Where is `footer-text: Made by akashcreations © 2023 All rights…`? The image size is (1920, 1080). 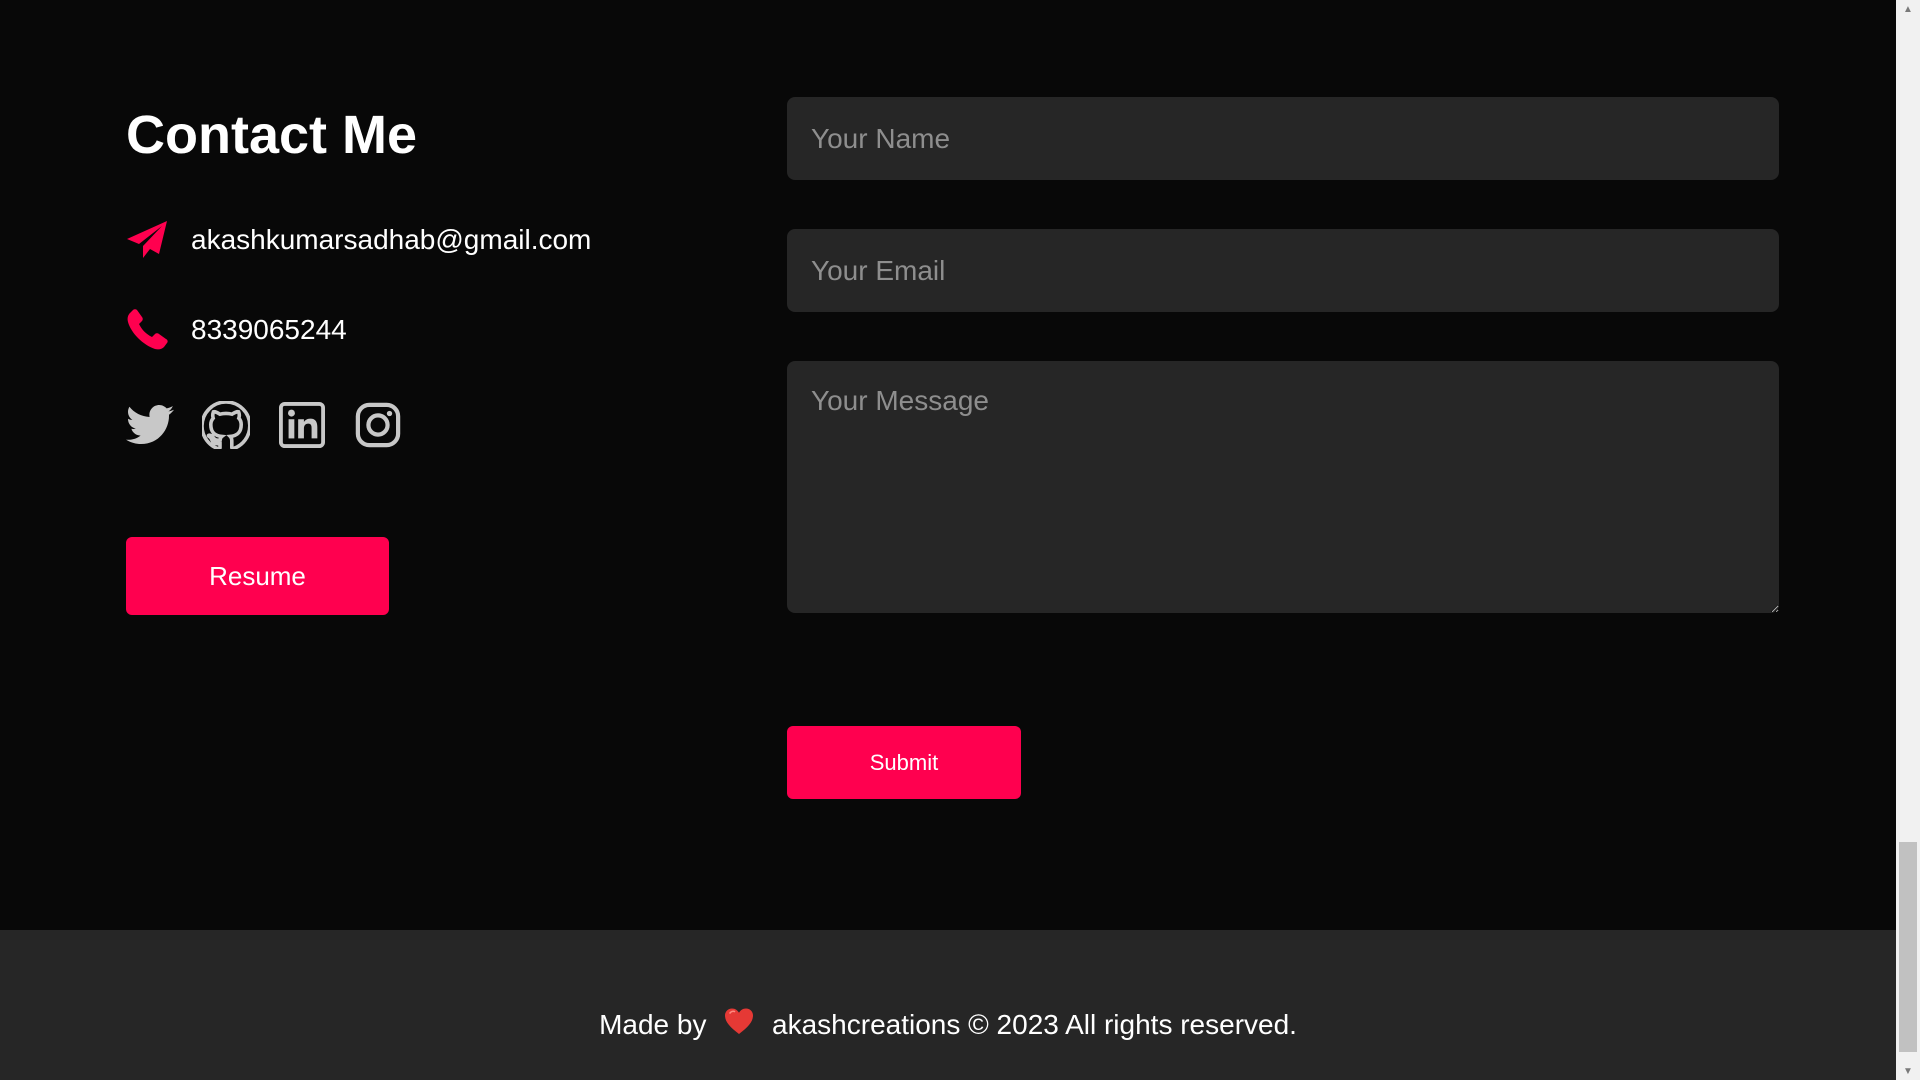
footer-text: Made by akashcreations © 2023 All rights… is located at coordinates (948, 1026).